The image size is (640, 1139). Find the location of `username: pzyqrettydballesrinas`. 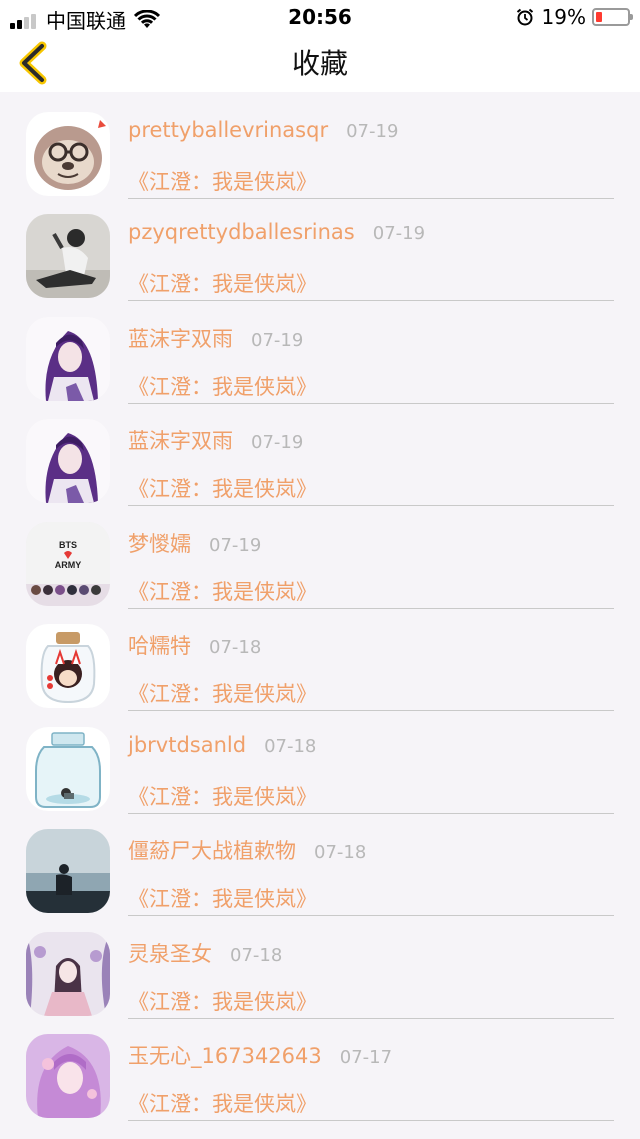

username: pzyqrettydballesrinas is located at coordinates (241, 232).